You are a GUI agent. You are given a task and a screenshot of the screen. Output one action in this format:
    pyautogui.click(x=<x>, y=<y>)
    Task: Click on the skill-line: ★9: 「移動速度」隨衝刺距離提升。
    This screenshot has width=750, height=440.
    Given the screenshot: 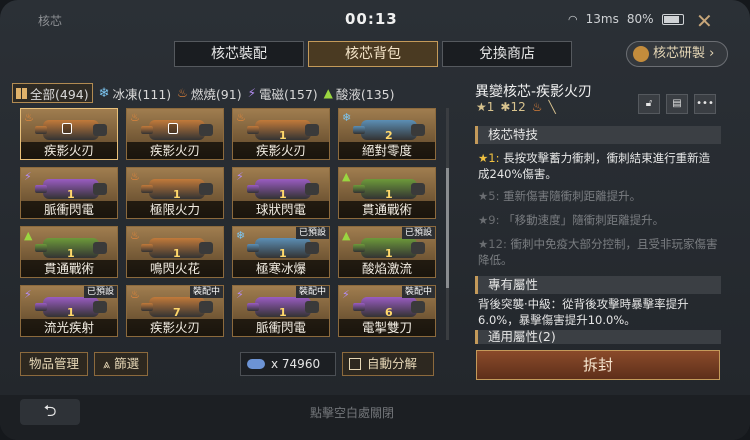 What is the action you would take?
    pyautogui.click(x=598, y=220)
    